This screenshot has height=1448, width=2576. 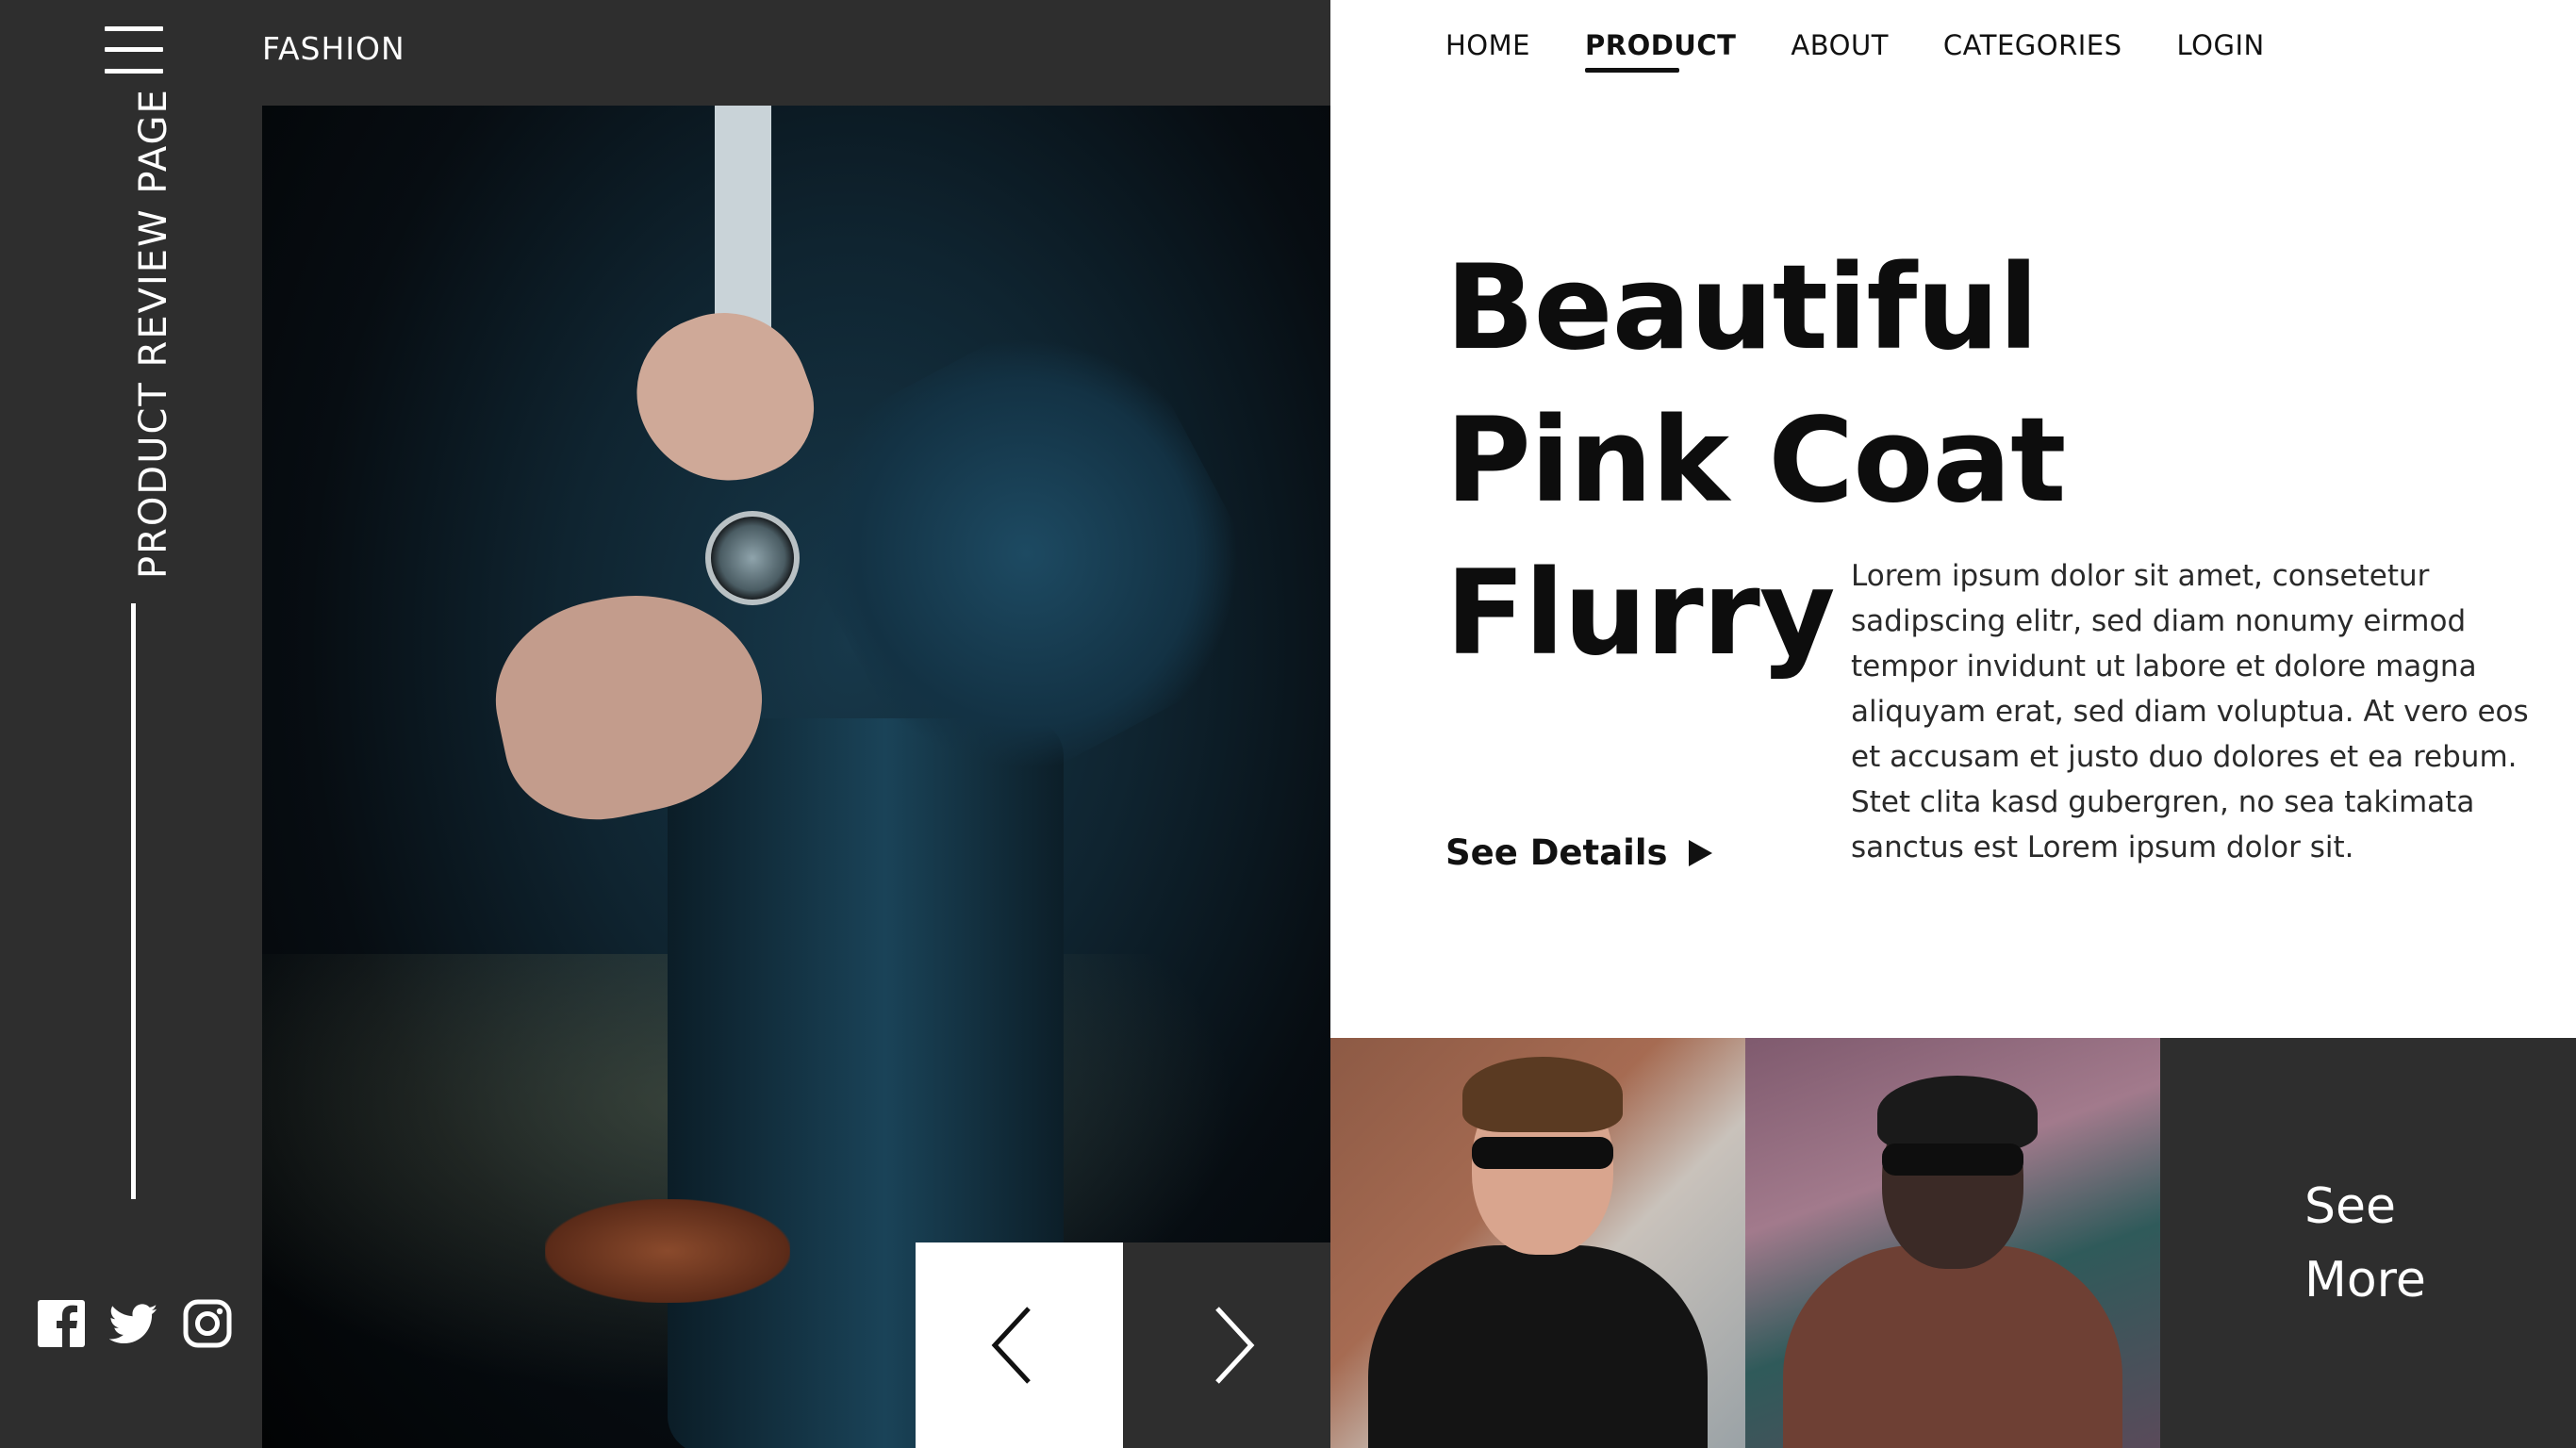 I want to click on sidebar: PRODUCT REVIEW PAGE, so click(x=131, y=724).